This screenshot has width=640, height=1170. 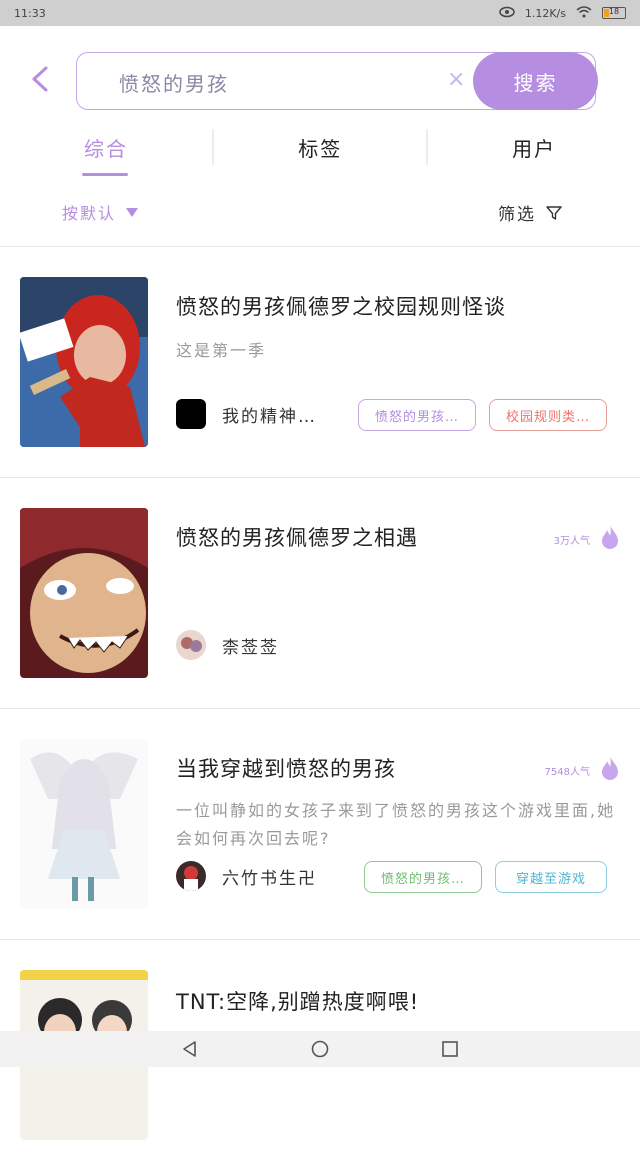 I want to click on item-title: 愤怒的男孩佩德罗之校园规则怪谈, so click(x=341, y=306).